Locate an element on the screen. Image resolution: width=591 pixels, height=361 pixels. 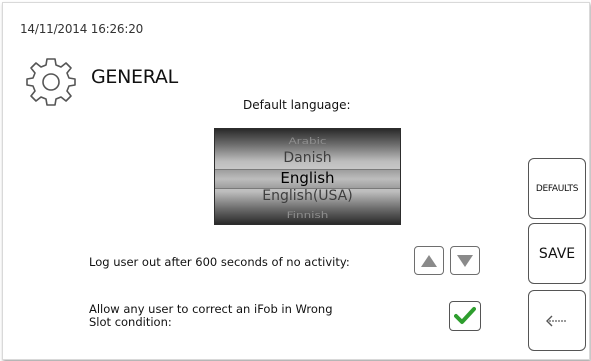
page-title: GENERAL is located at coordinates (134, 77).